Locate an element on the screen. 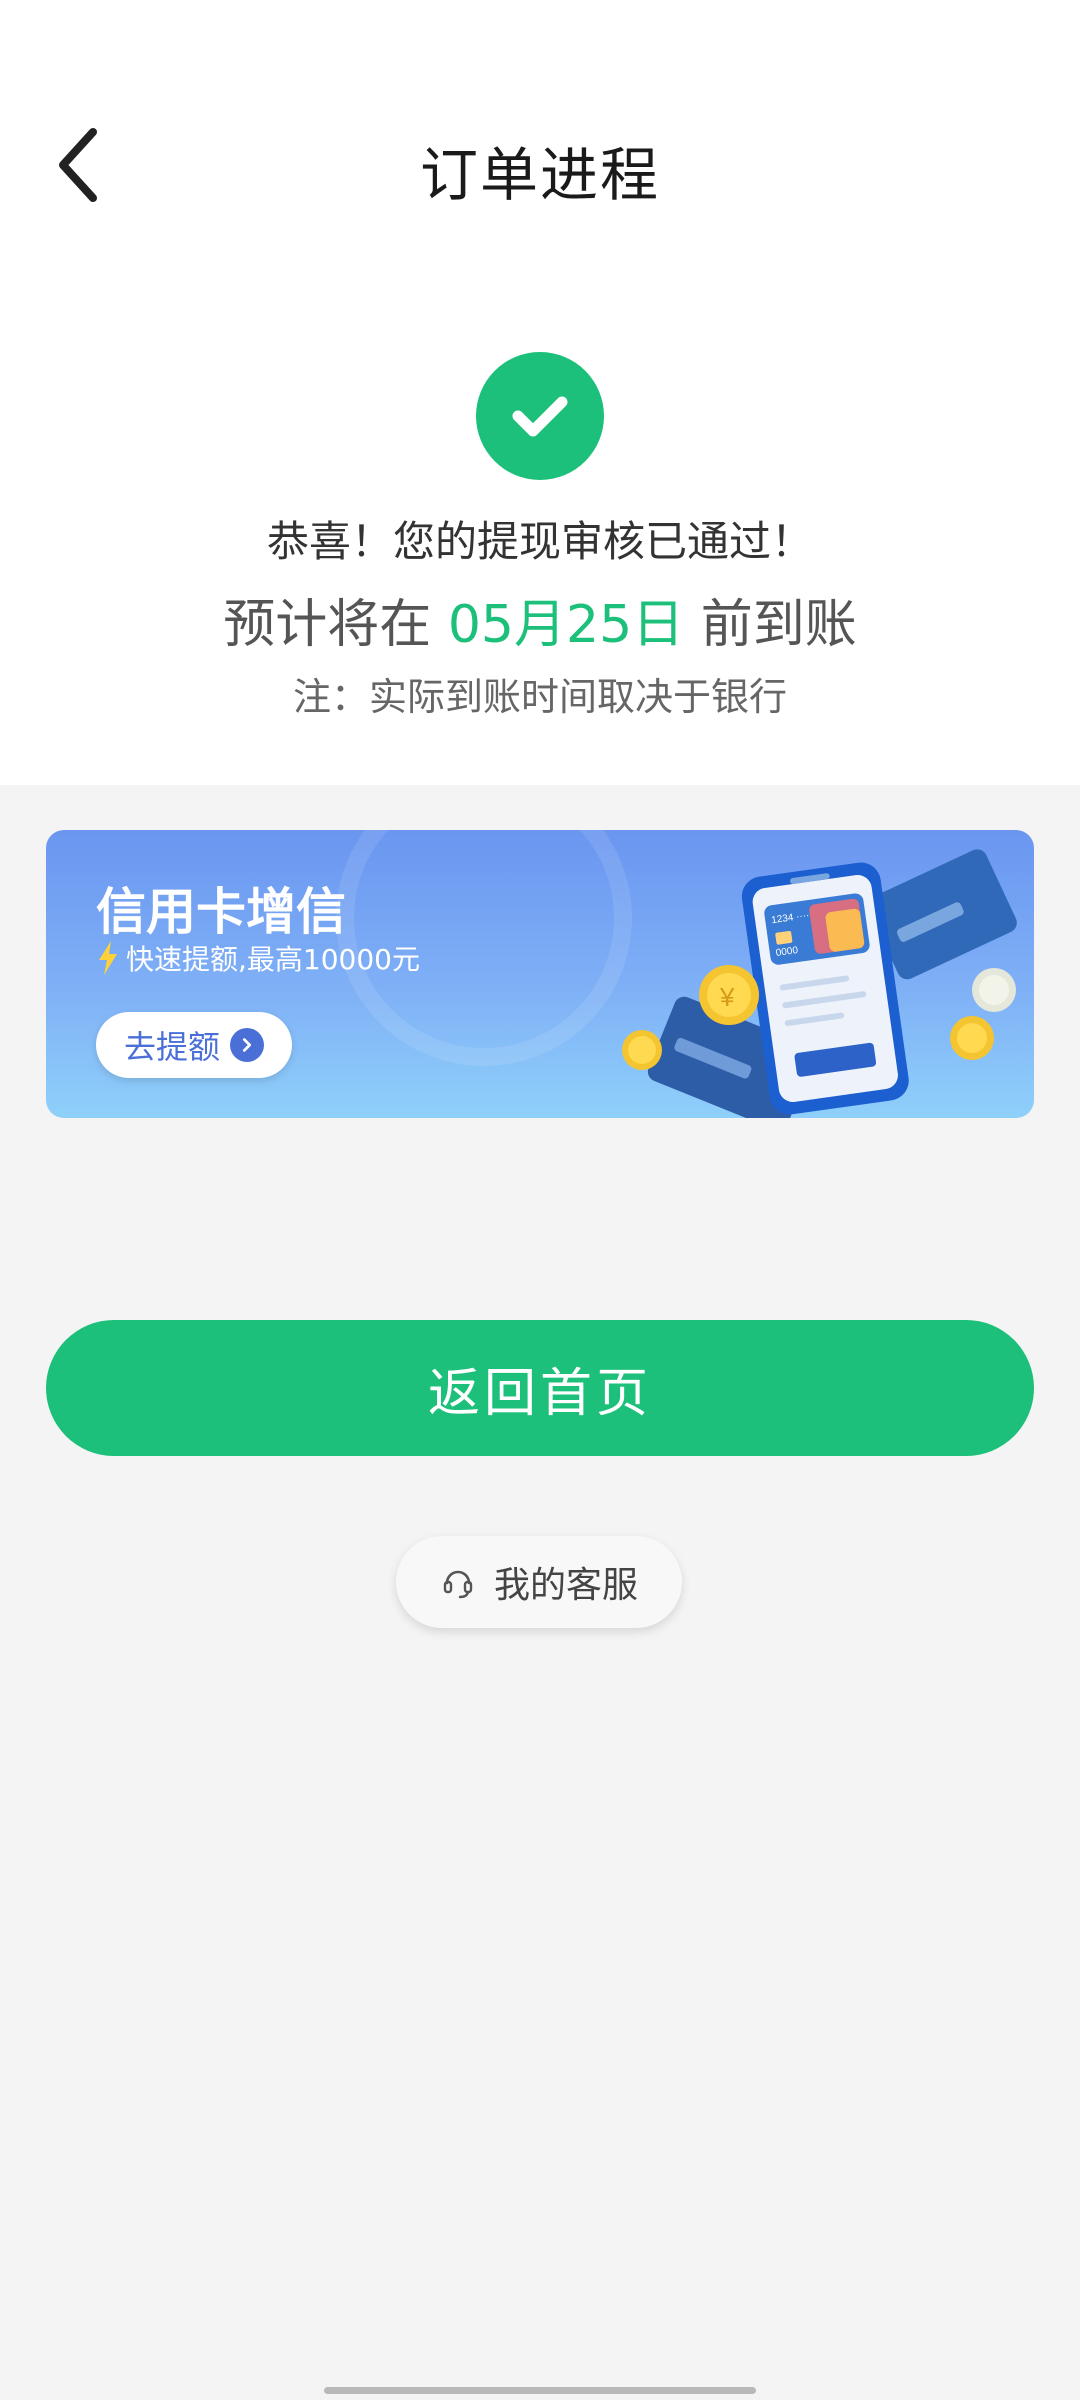 This screenshot has height=2400, width=1080. credit-boost-banner: 信用卡增信 快速提额,最高10000元 去提额 1234 ···· 0000 ¥ is located at coordinates (540, 974).